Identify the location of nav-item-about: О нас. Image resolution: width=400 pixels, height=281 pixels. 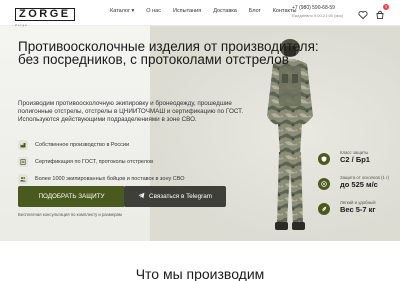
(153, 11).